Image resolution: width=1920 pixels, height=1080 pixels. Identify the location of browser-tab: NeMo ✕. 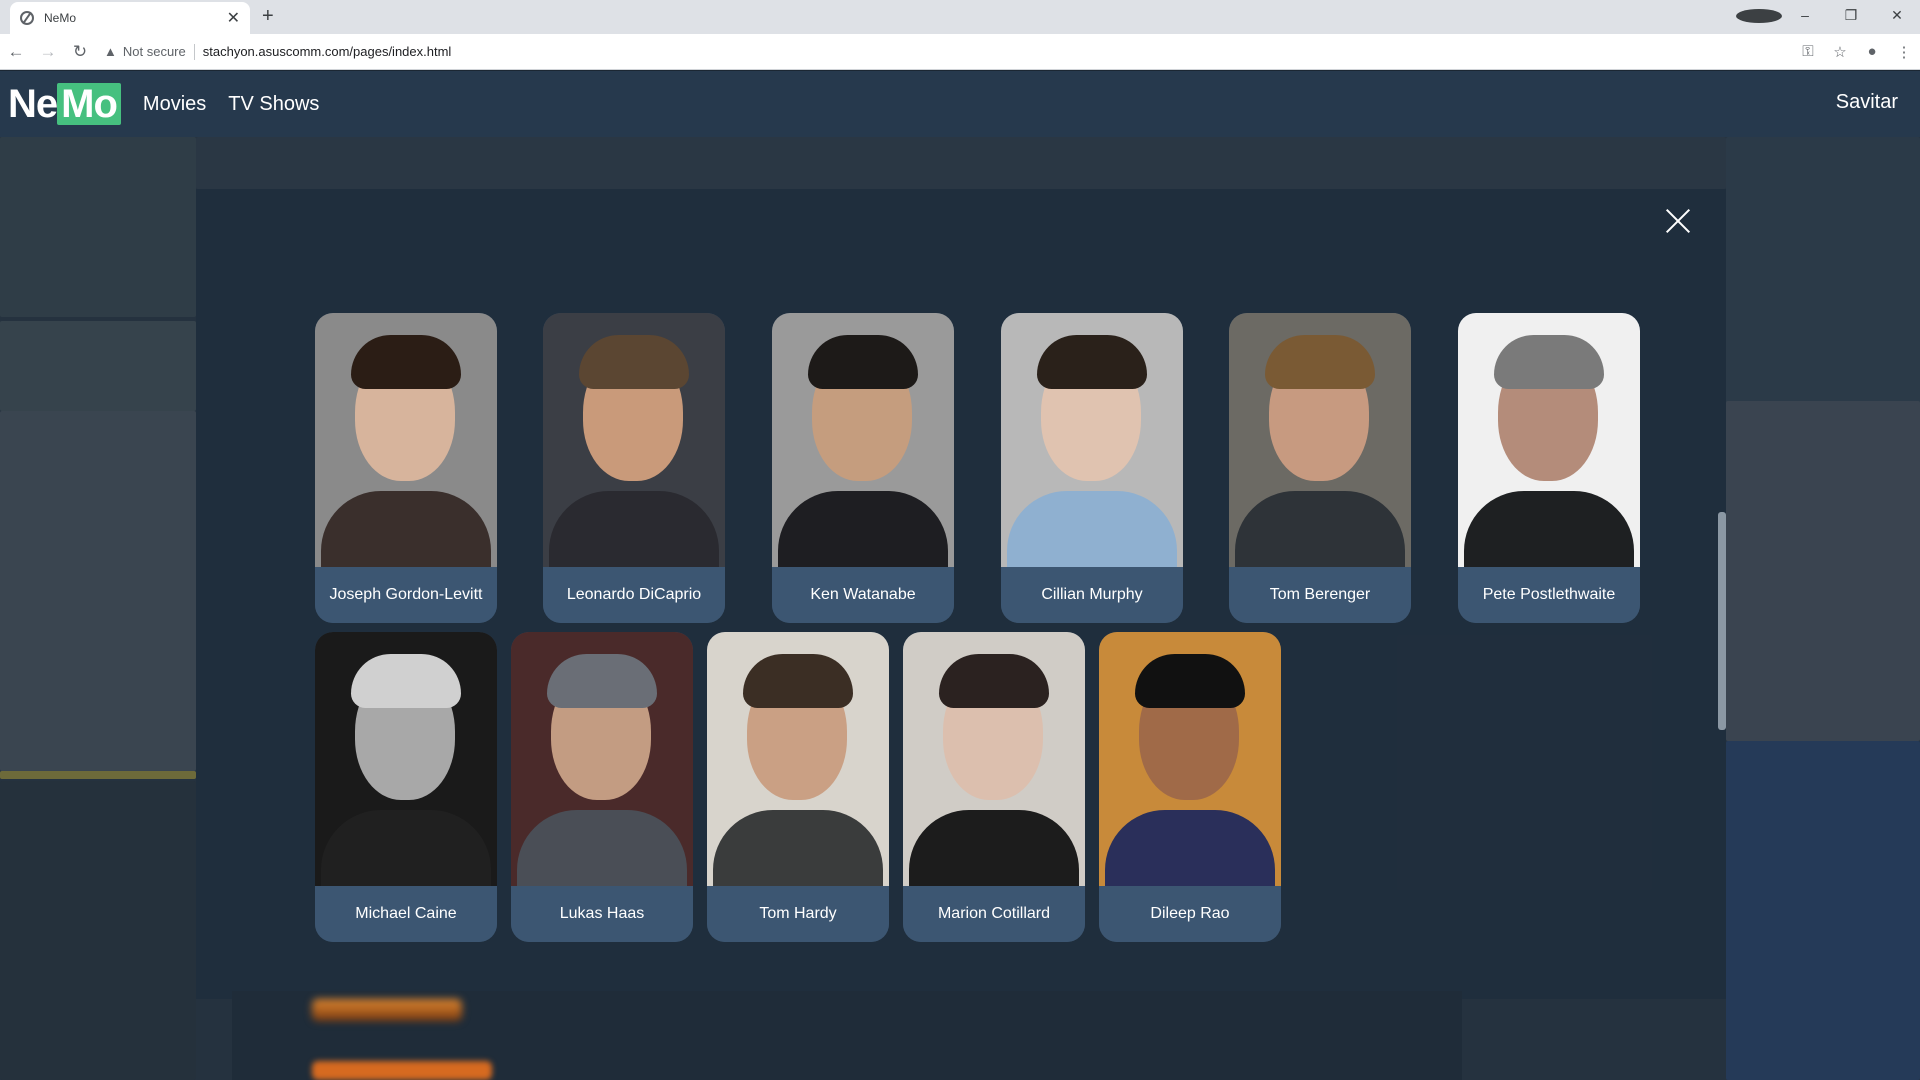
(130, 18).